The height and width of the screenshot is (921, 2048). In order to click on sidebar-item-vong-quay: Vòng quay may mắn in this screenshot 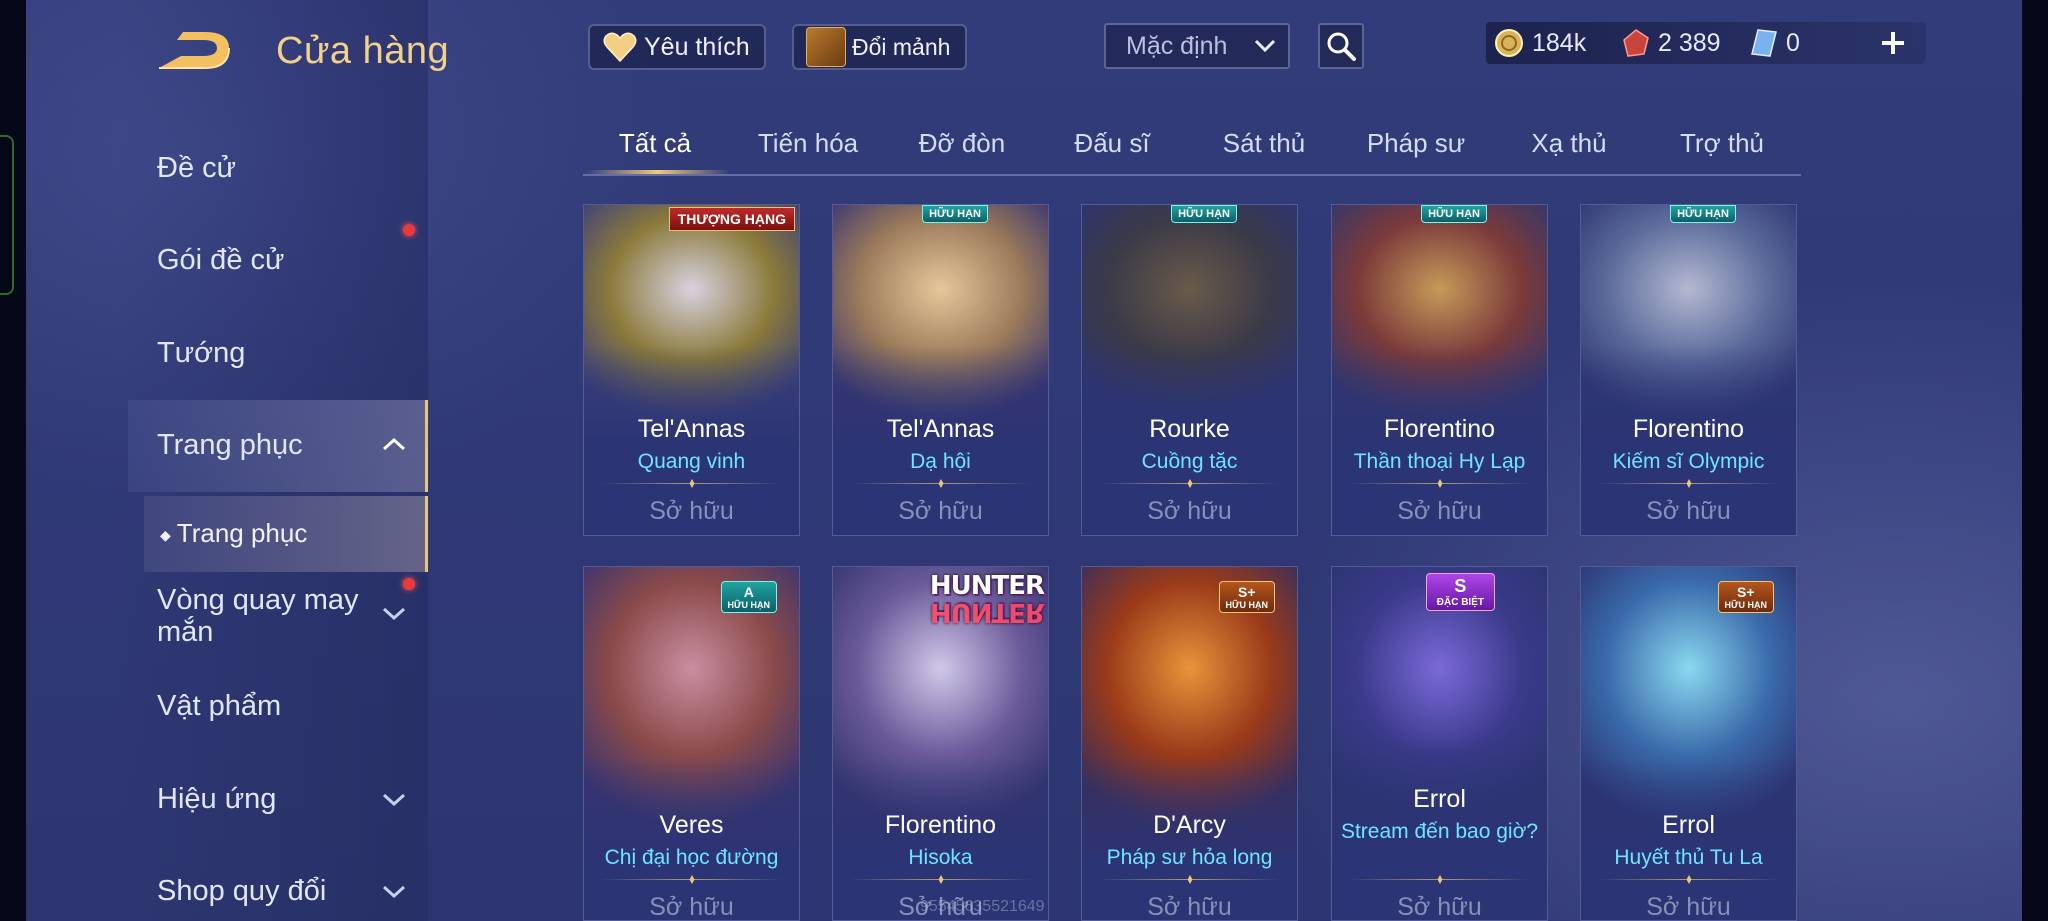, I will do `click(272, 616)`.